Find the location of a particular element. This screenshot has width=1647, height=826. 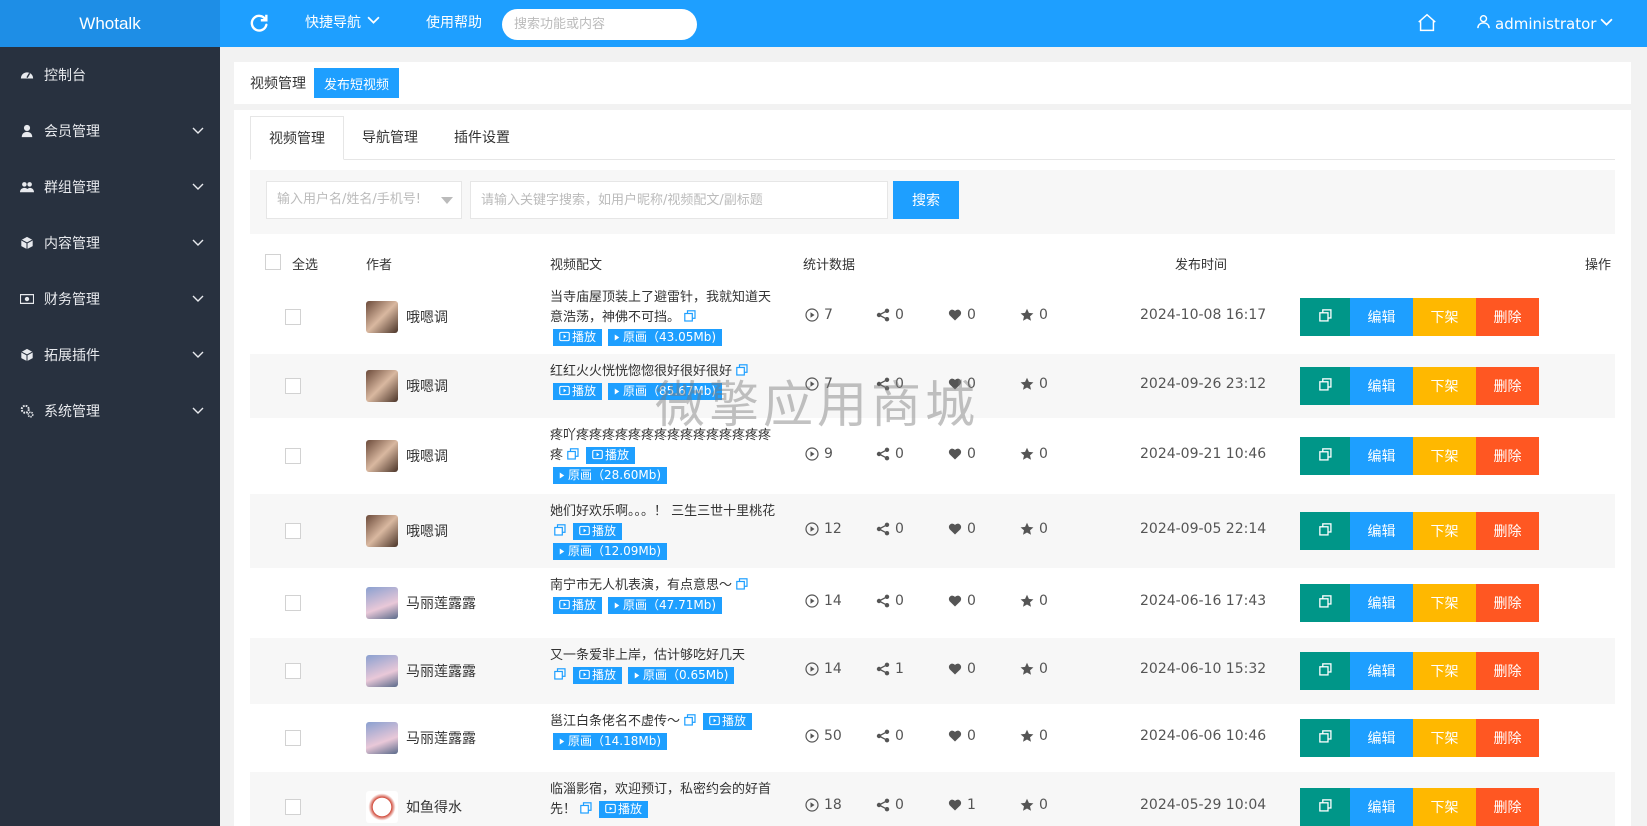

sidebar-item-members: 会员管理 is located at coordinates (110, 131).